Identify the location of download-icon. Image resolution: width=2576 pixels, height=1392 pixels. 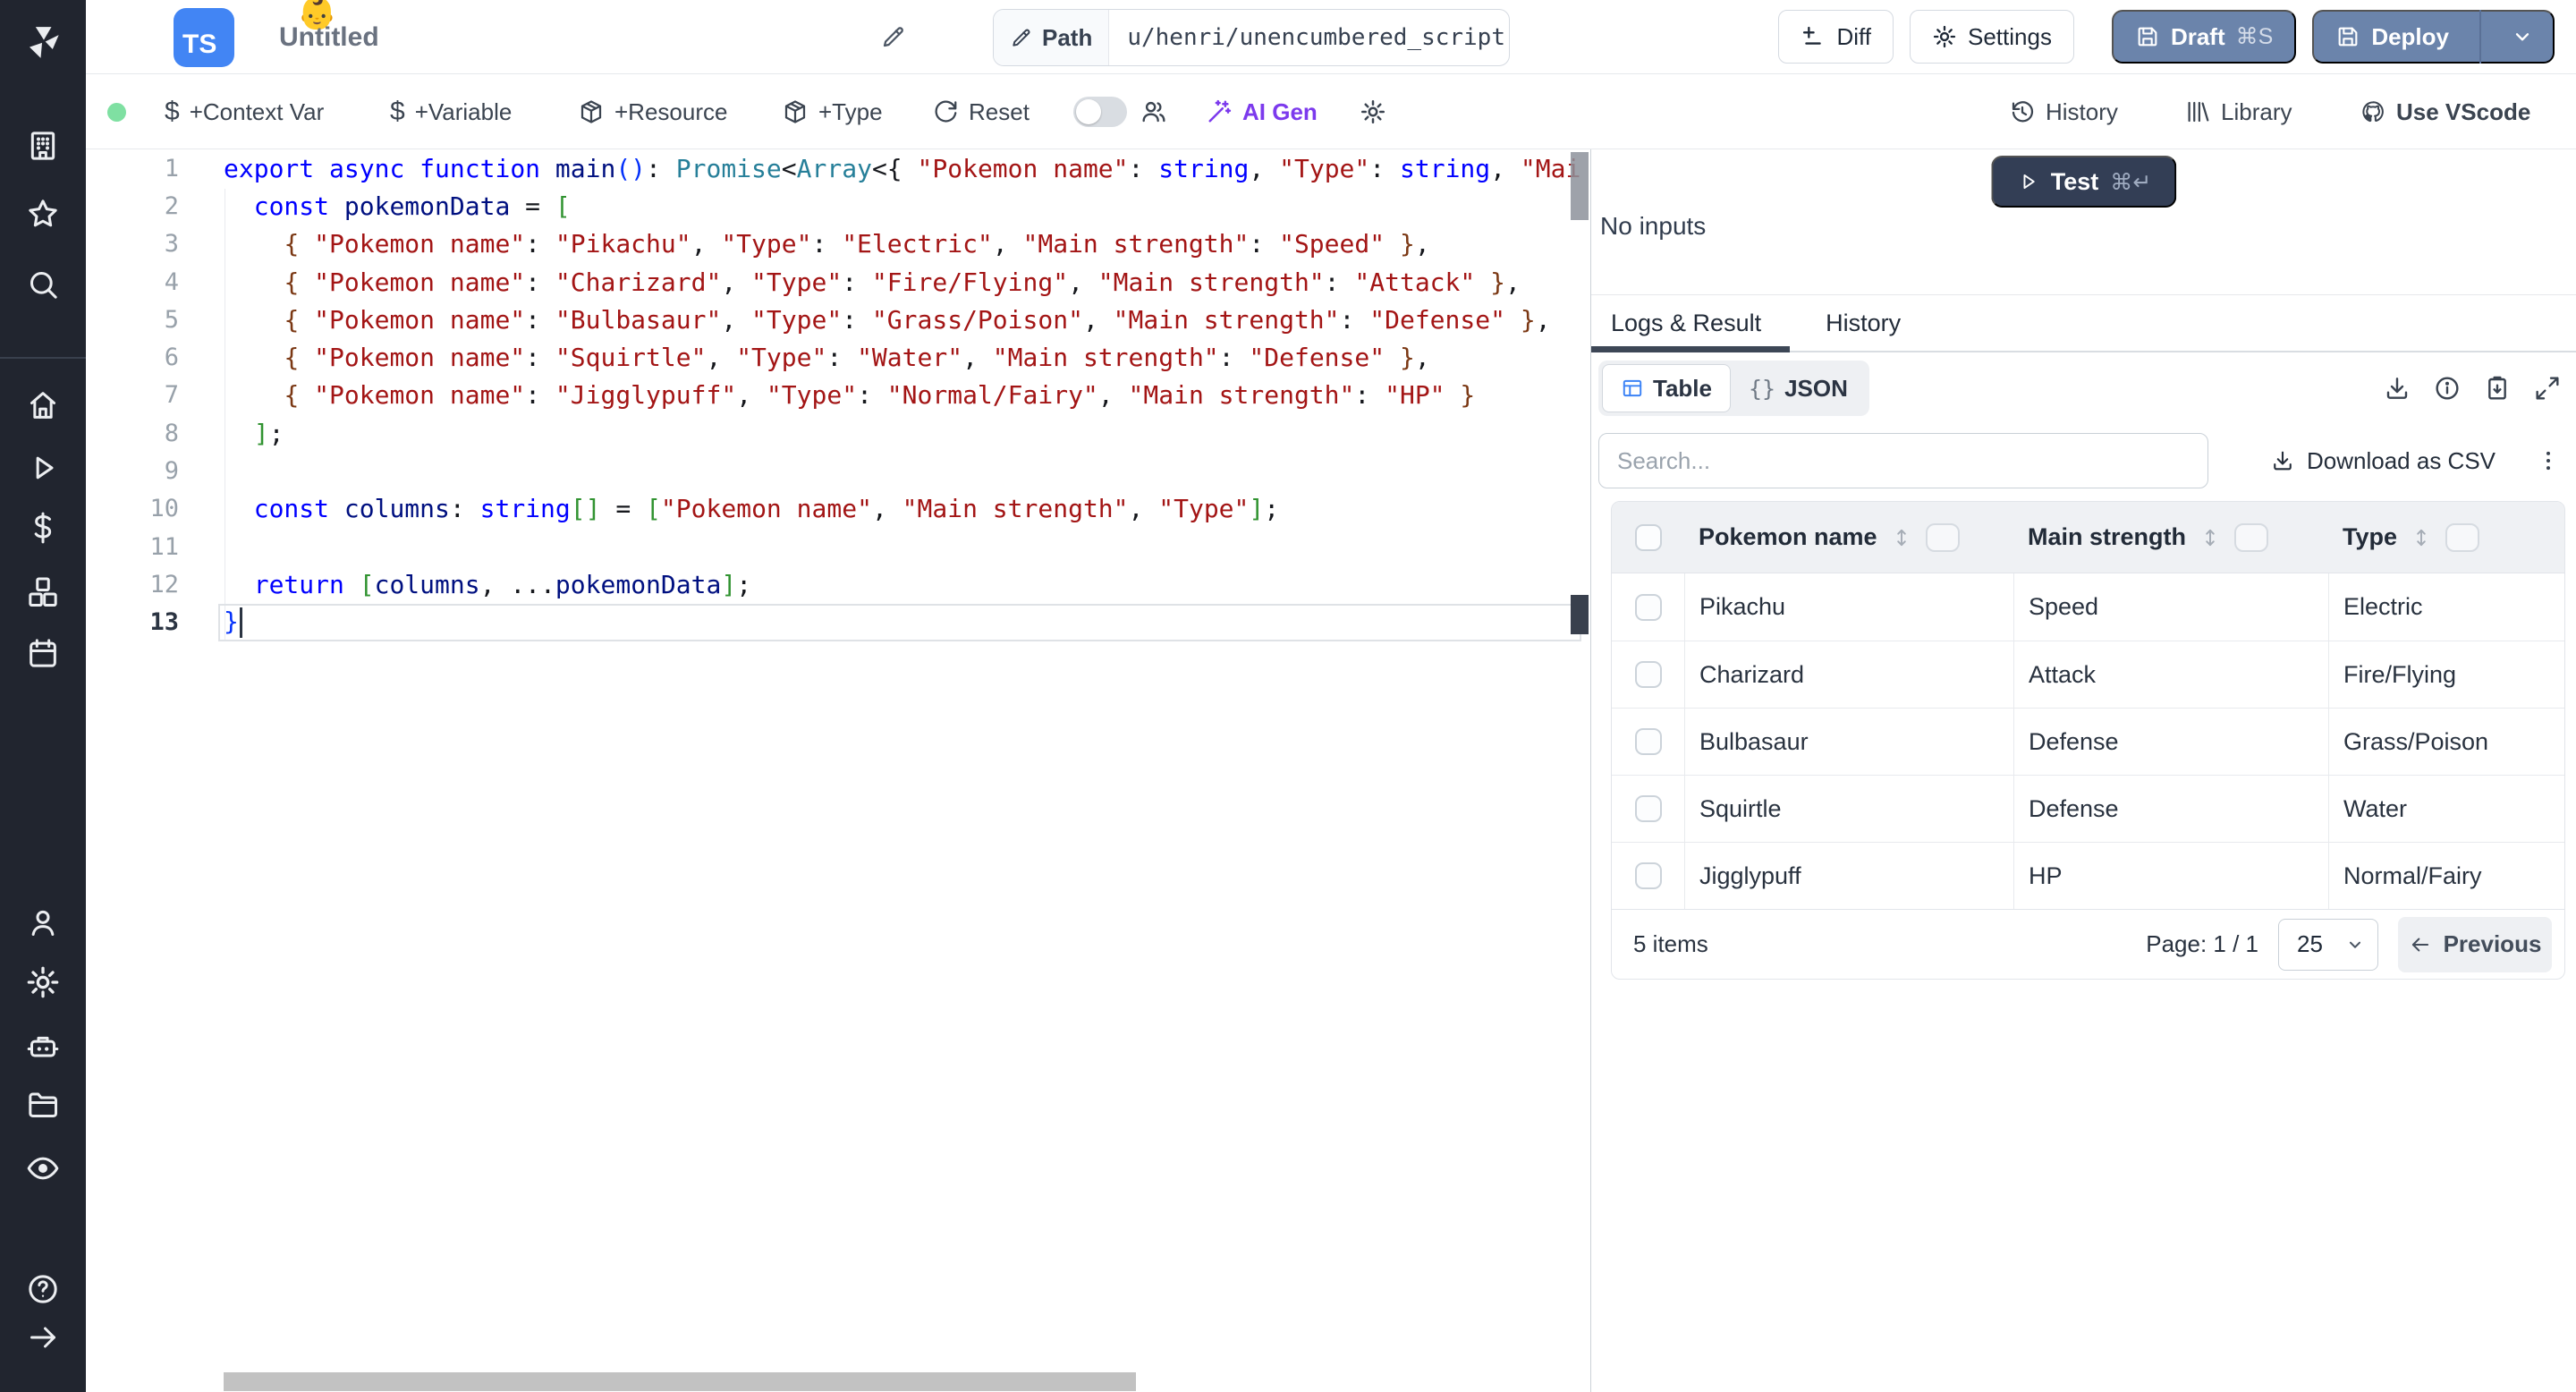
(2397, 388).